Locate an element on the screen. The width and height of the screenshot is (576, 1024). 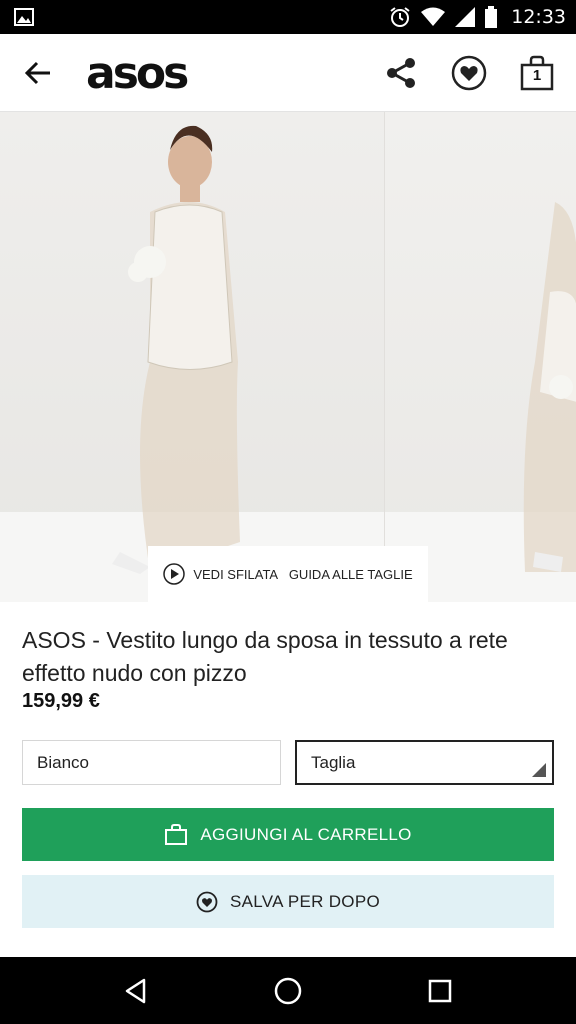
recents-square-icon is located at coordinates (440, 990).